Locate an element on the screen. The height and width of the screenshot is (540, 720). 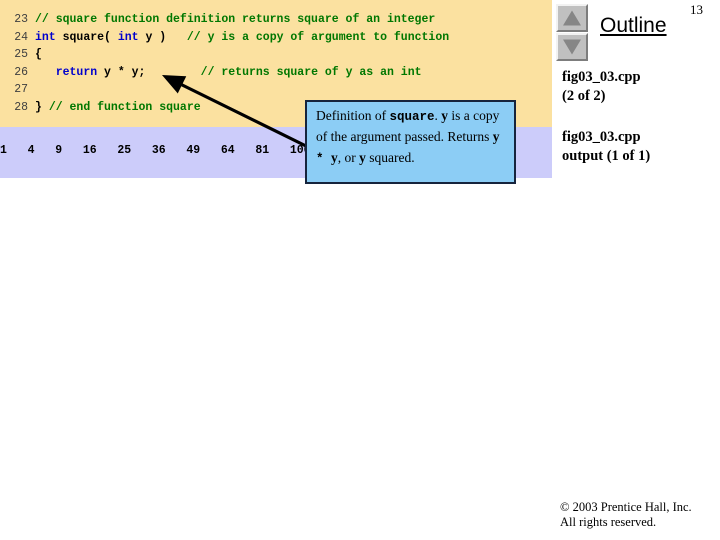
scroll-down-button is located at coordinates (572, 47).